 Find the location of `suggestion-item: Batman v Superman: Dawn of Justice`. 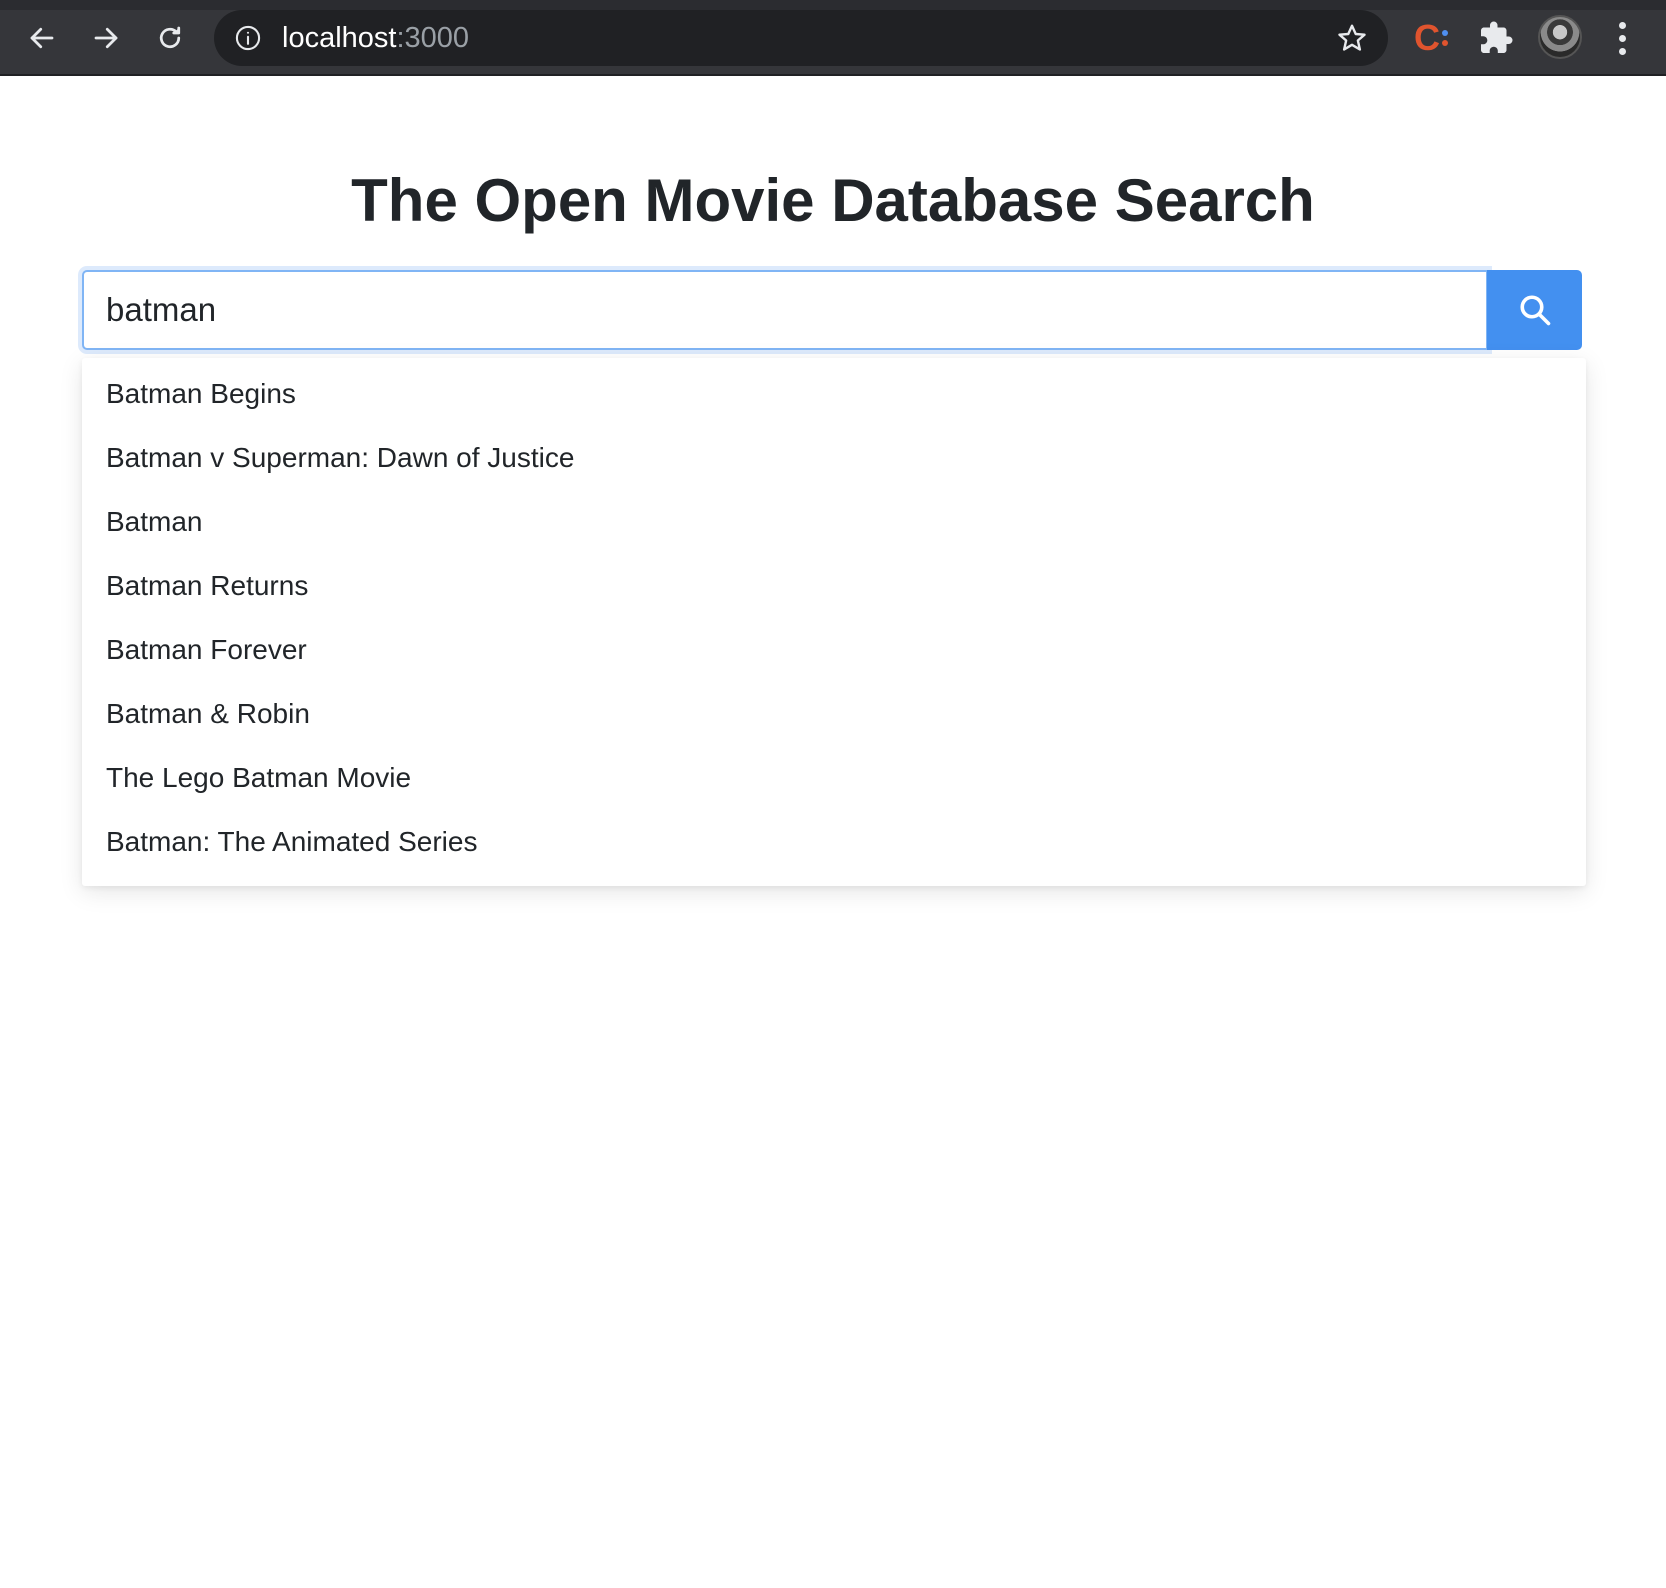

suggestion-item: Batman v Superman: Dawn of Justice is located at coordinates (834, 458).